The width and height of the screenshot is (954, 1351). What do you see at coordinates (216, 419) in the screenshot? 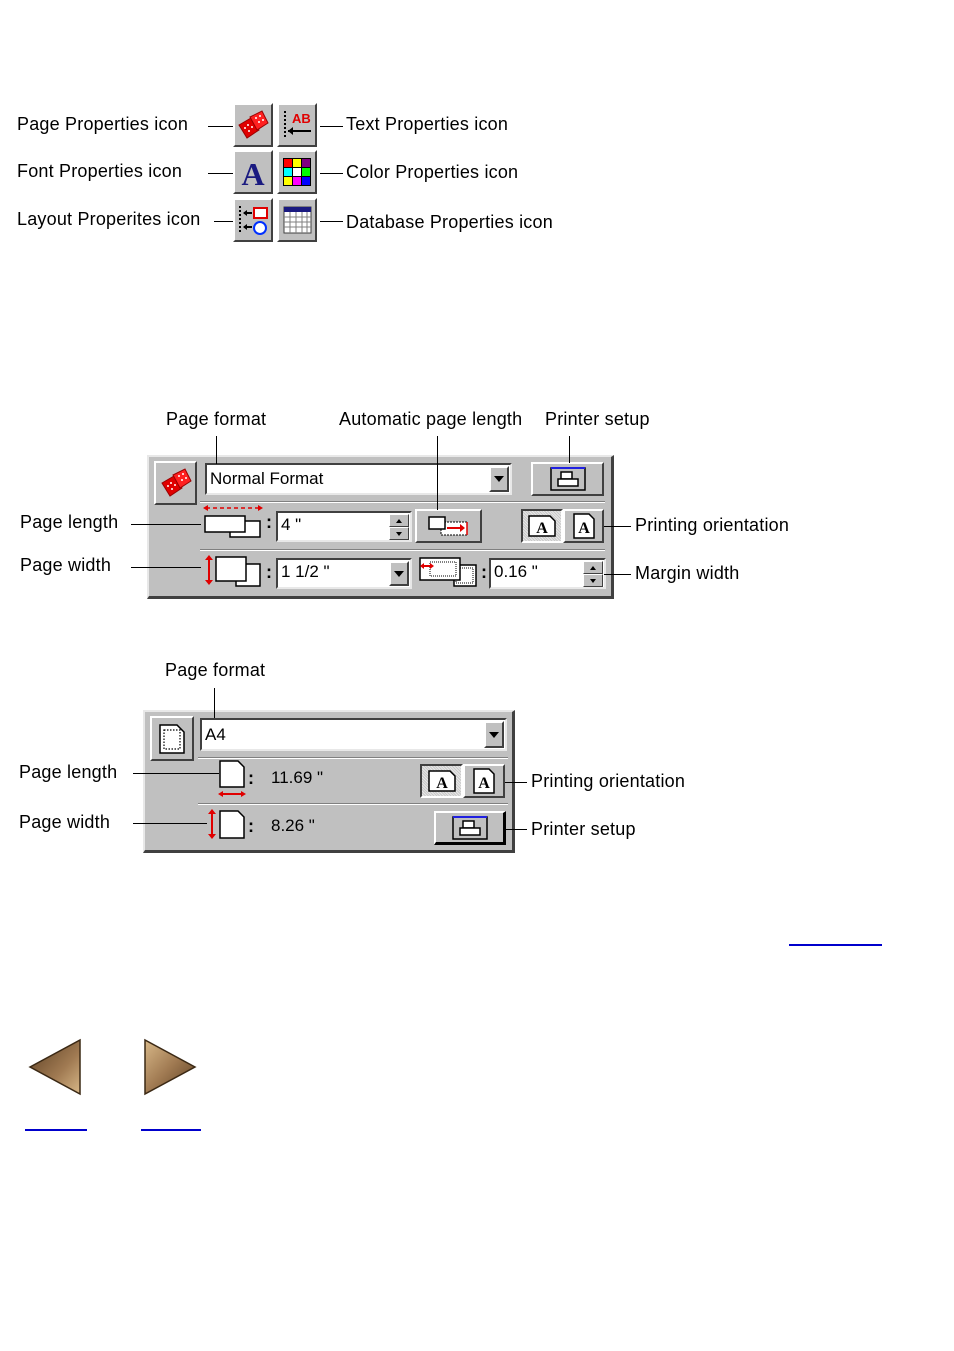
I see `callout-page-format: Page format` at bounding box center [216, 419].